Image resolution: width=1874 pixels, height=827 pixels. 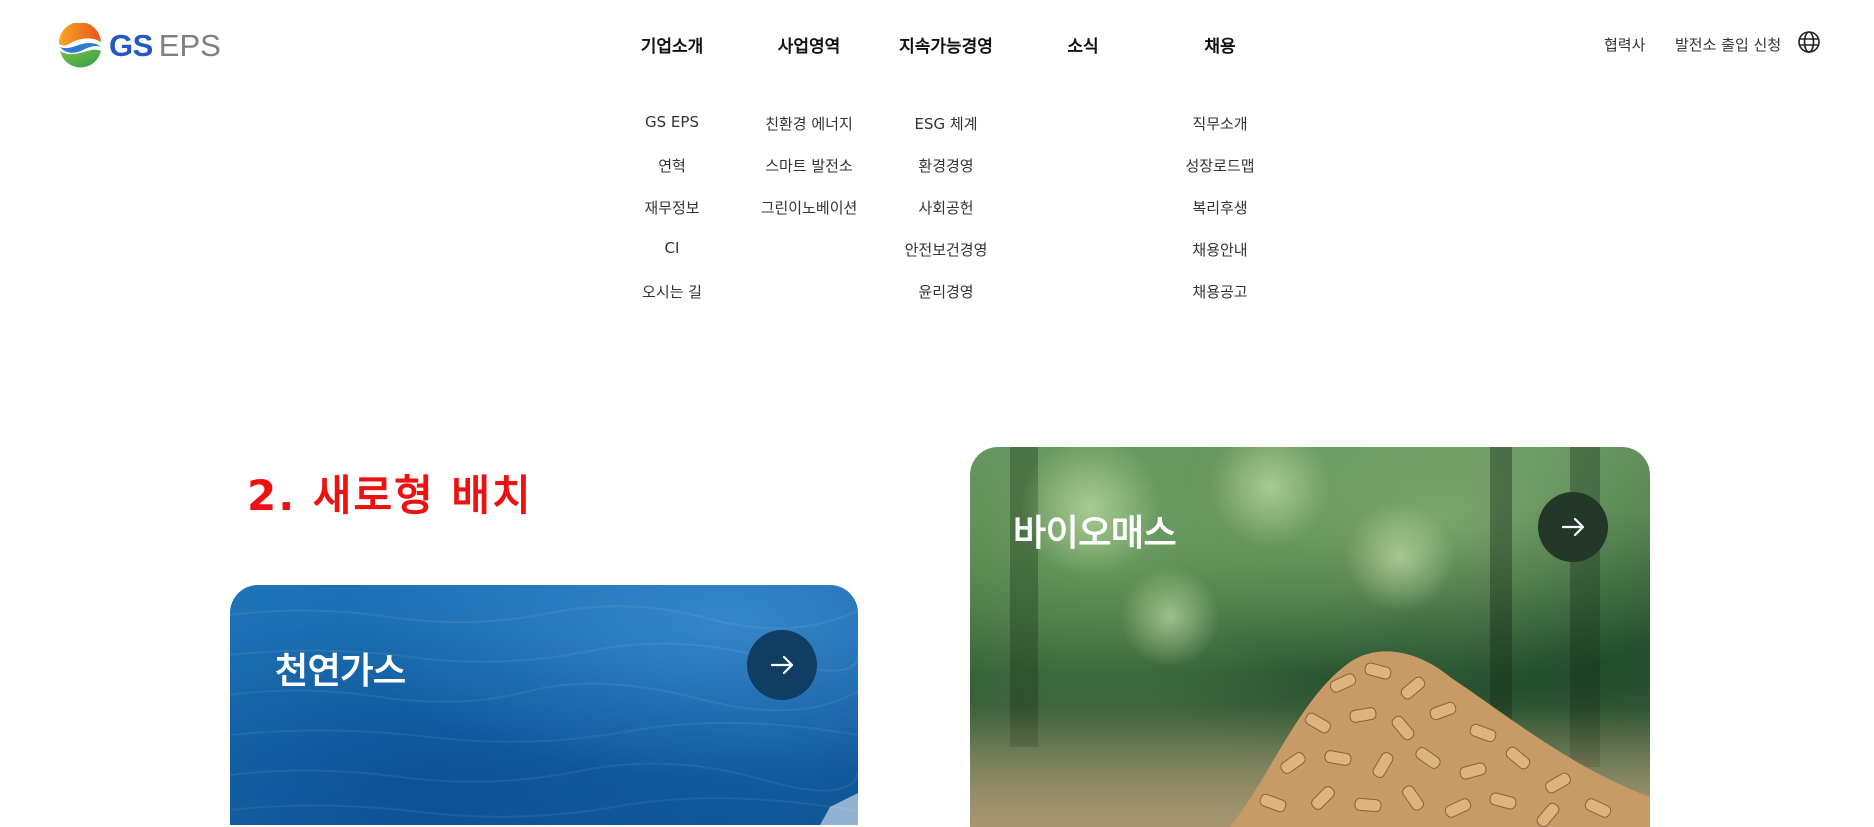 What do you see at coordinates (1624, 44) in the screenshot?
I see `partner-link: 협력사` at bounding box center [1624, 44].